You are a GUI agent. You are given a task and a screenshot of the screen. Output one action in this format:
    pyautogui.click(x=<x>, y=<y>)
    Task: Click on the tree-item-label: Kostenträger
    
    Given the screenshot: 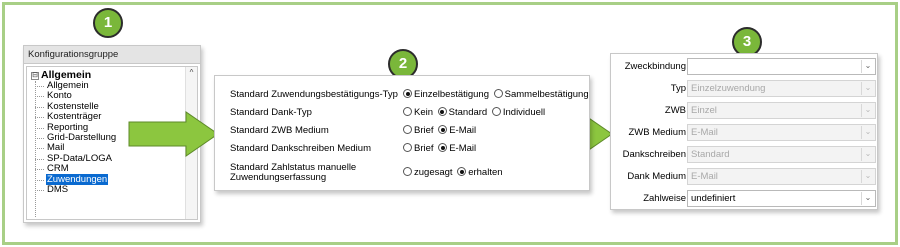 What is the action you would take?
    pyautogui.click(x=74, y=117)
    